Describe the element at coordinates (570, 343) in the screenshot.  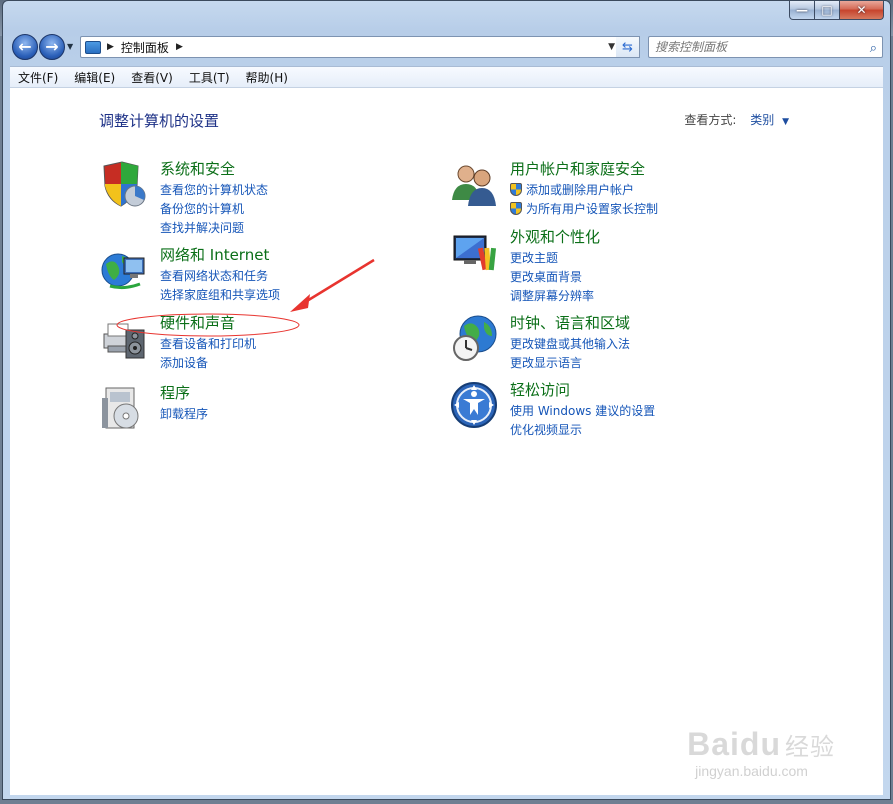
I see `category-link: 更改键盘或其他输入法` at that location.